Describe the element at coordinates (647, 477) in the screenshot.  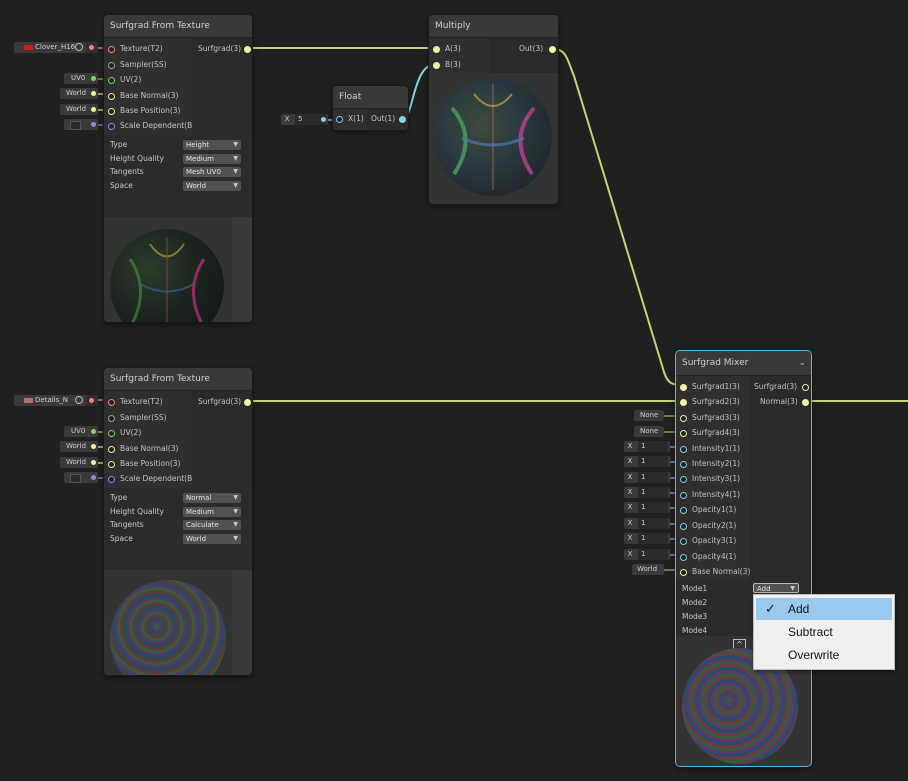
I see `intensity3-field: X1` at that location.